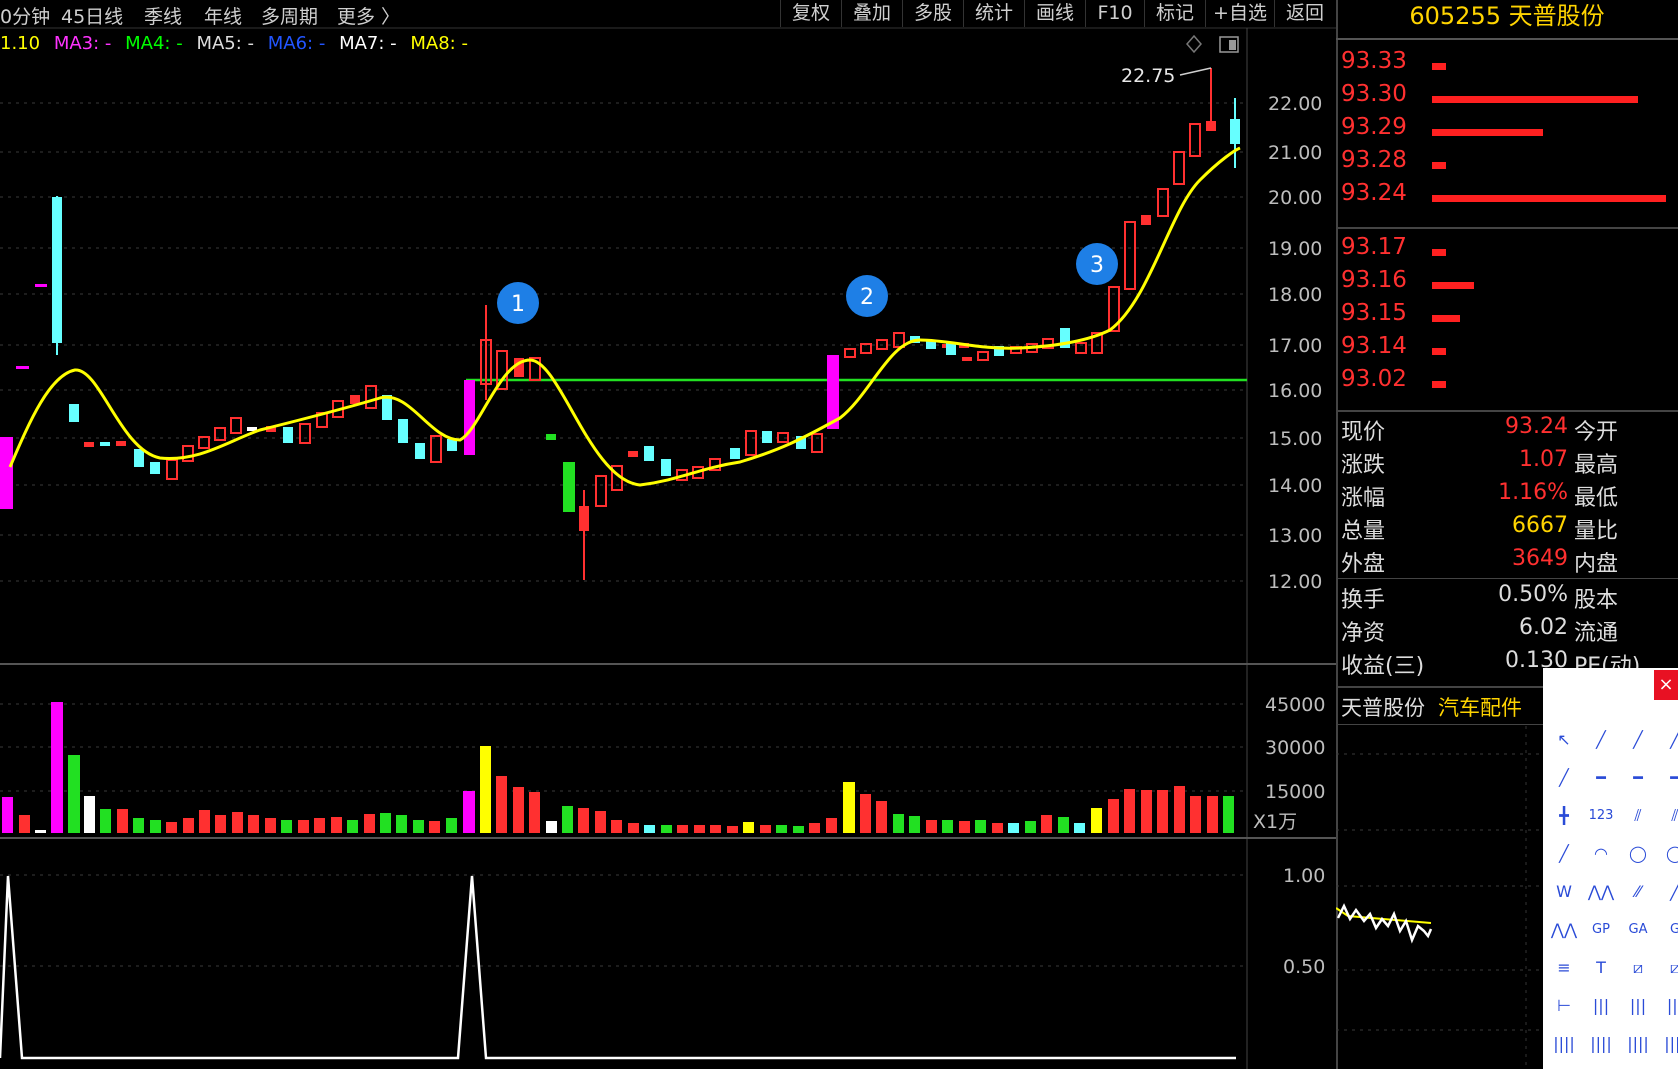 The image size is (1678, 1069). What do you see at coordinates (1295, 391) in the screenshot?
I see `price-tick: 16.00` at bounding box center [1295, 391].